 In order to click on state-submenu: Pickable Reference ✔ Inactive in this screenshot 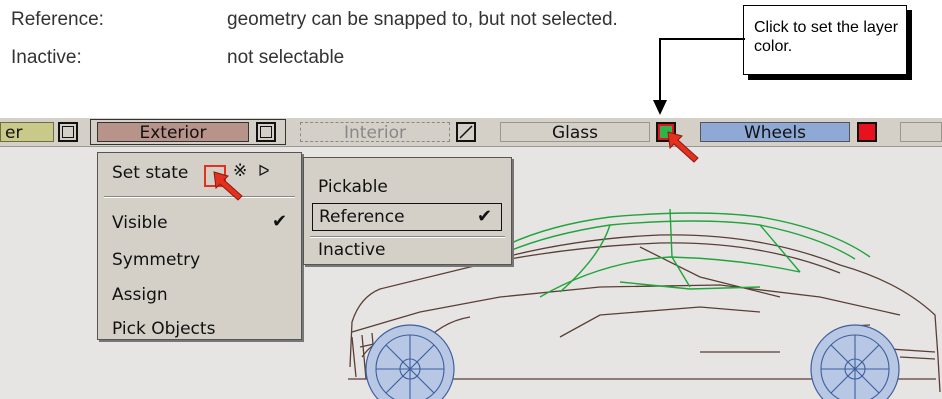, I will do `click(407, 211)`.